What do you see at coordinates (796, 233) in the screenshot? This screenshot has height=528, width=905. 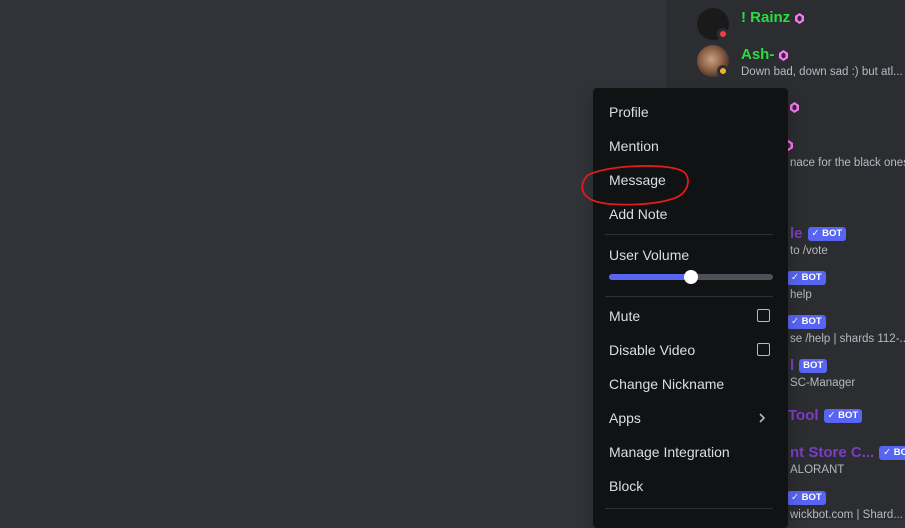 I see `member-name: le` at bounding box center [796, 233].